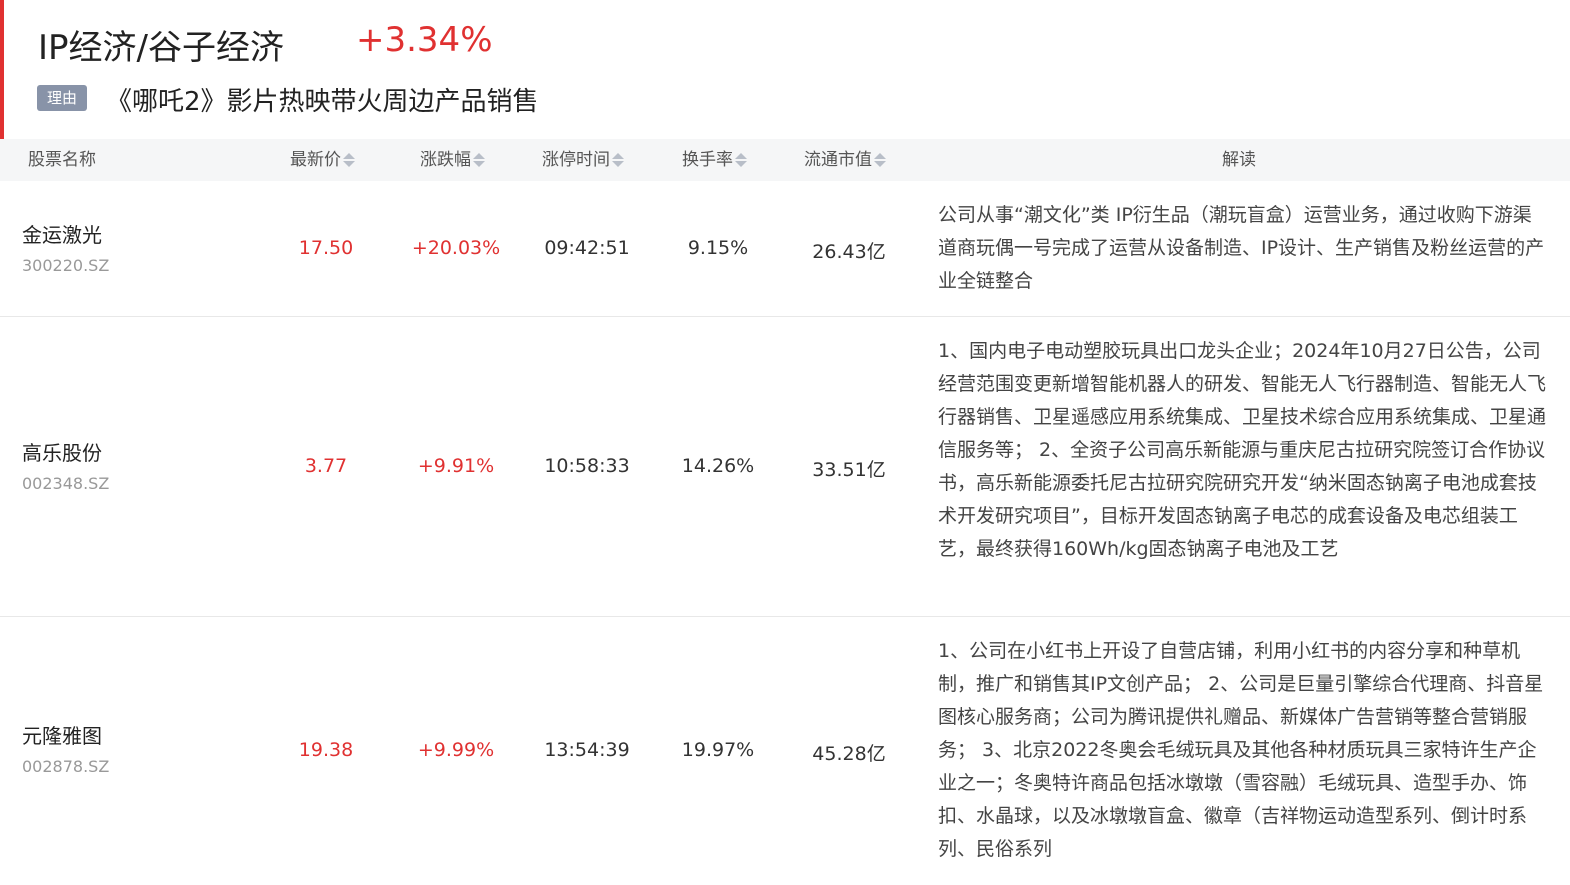 The image size is (1570, 885). I want to click on limit-up-time: 13:54:39, so click(587, 750).